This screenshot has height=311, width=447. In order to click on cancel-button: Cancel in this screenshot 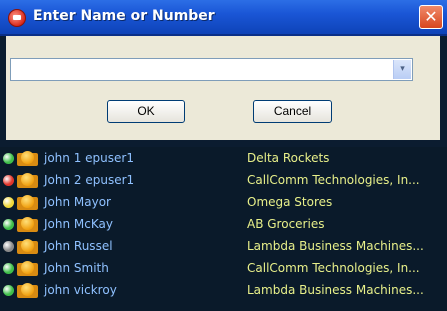, I will do `click(292, 111)`.